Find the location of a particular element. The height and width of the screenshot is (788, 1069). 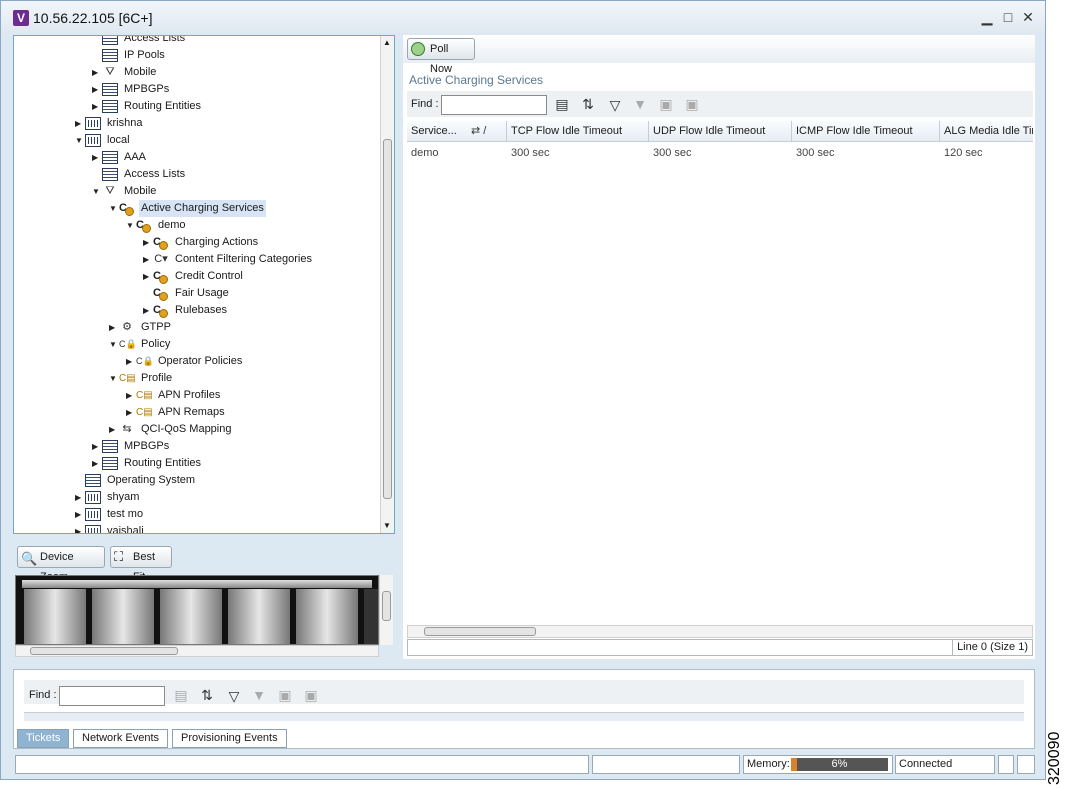

tree-item: ▼ Active Charging Services is located at coordinates (194, 208).